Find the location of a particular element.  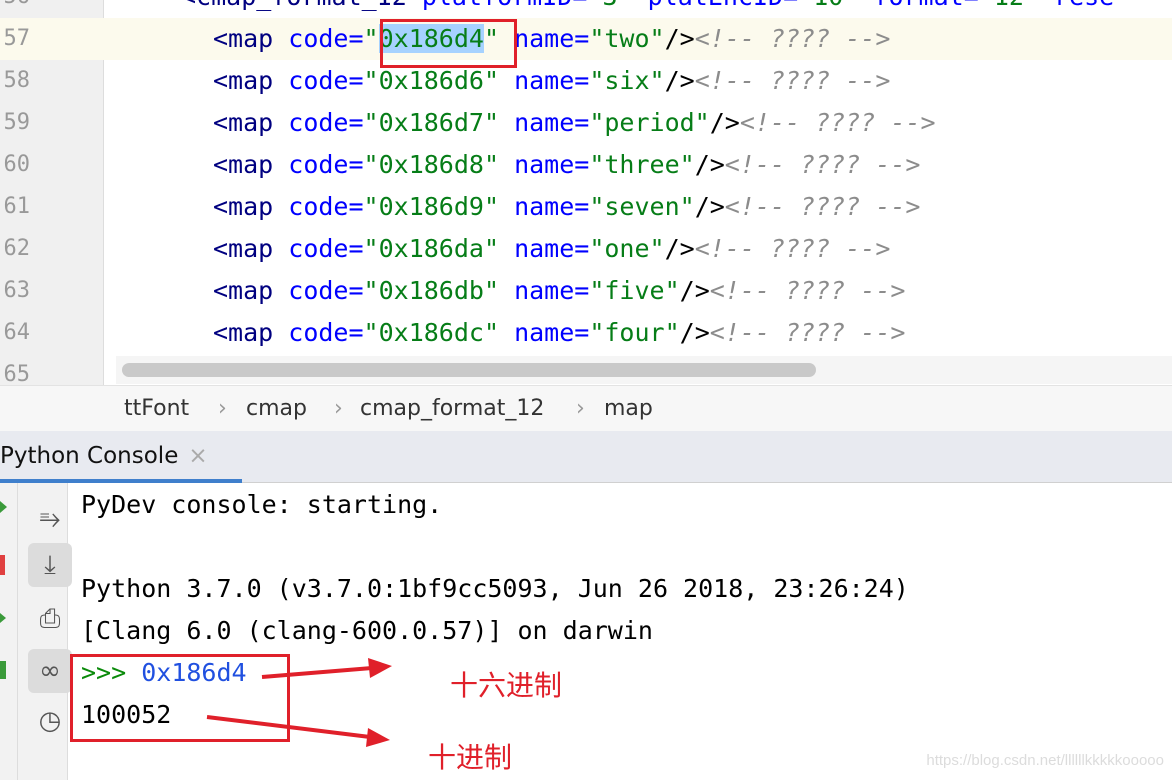

annotation-hex: 十六进制 is located at coordinates (506, 685).